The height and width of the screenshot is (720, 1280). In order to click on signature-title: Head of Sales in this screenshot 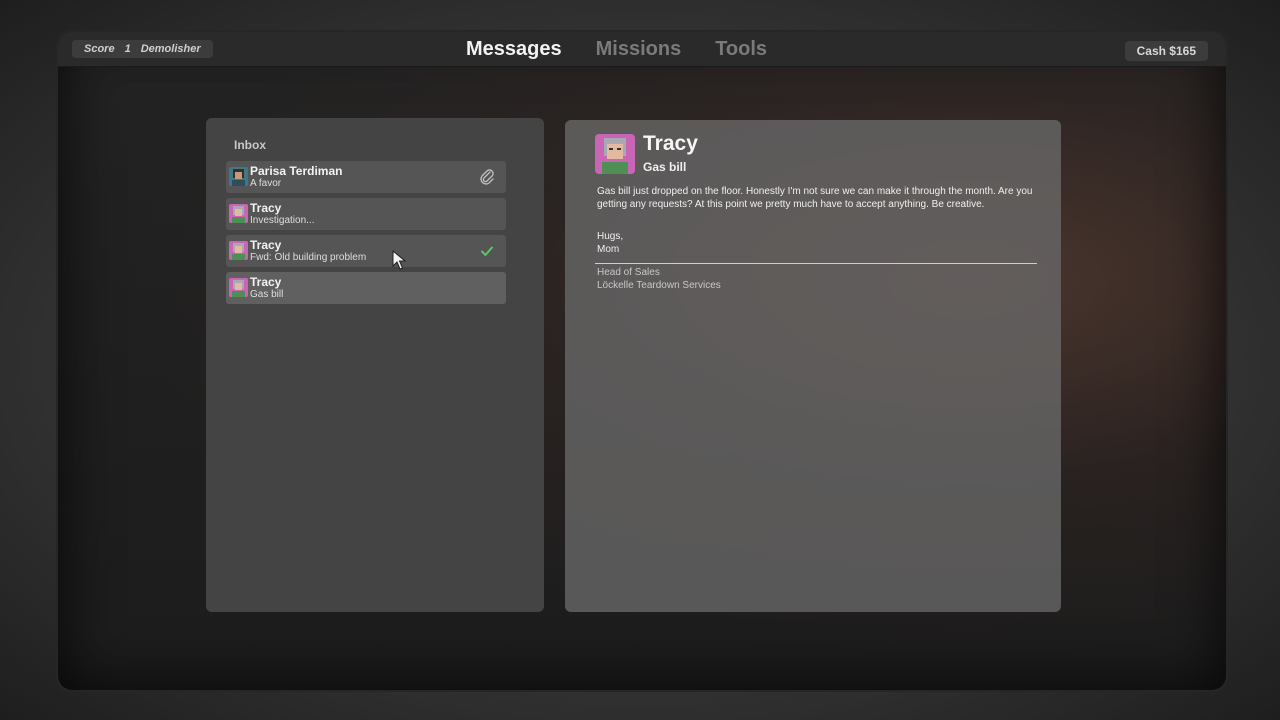, I will do `click(628, 272)`.